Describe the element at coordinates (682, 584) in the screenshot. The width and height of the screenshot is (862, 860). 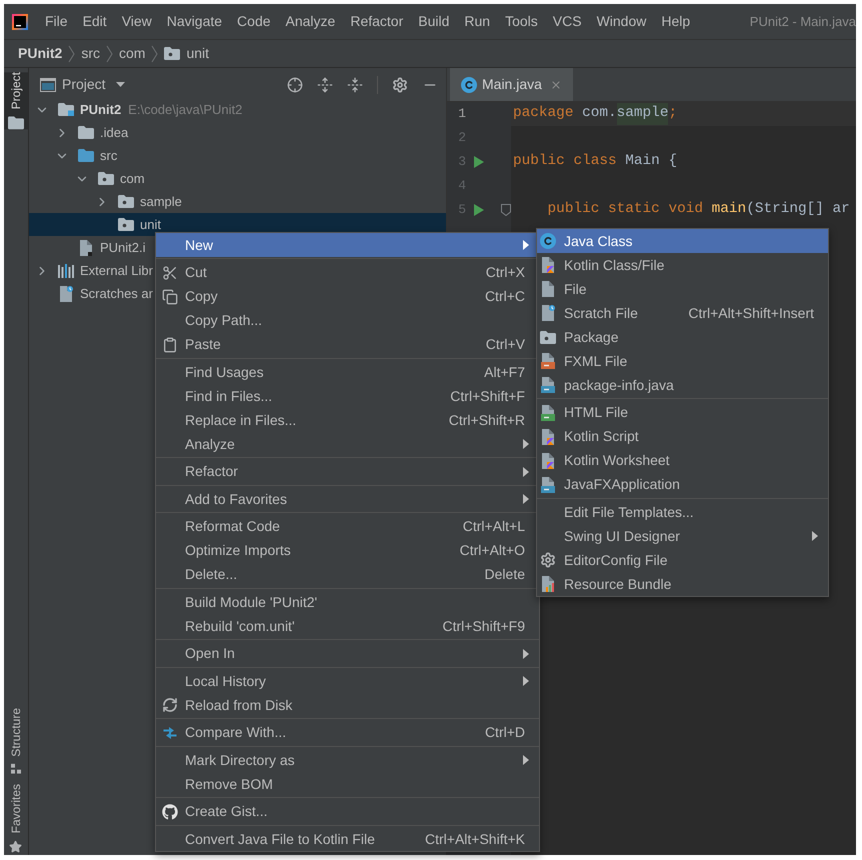
I see `menu-item: Resource Bundle` at that location.